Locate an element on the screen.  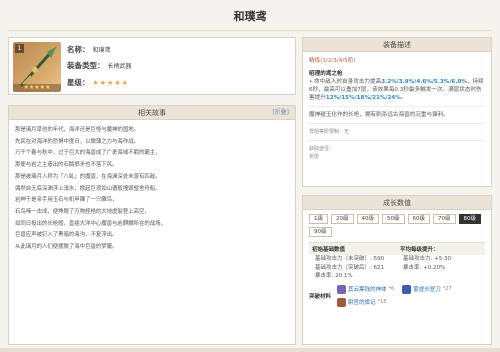
story-paragraph: 偶然自无底深渊浮上浅水，掀起巨浪如山德般撞毁璧舍舟船。 is located at coordinates (88, 188).